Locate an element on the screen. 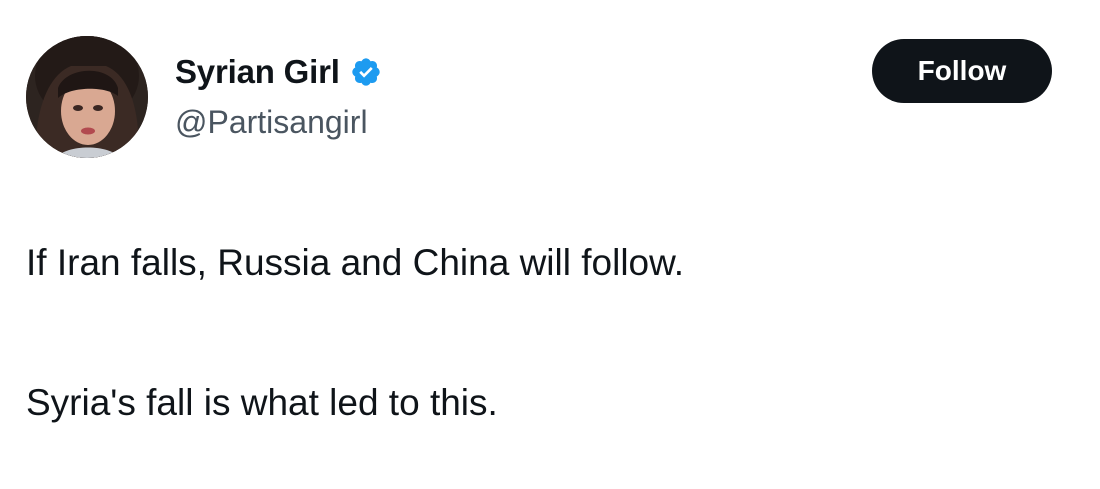  follow-button: Follow is located at coordinates (962, 71).